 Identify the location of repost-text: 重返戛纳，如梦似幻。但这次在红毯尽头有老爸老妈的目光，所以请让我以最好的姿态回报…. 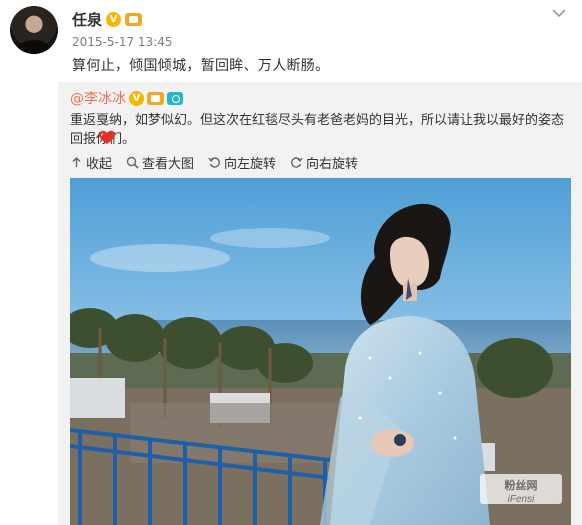
(317, 130).